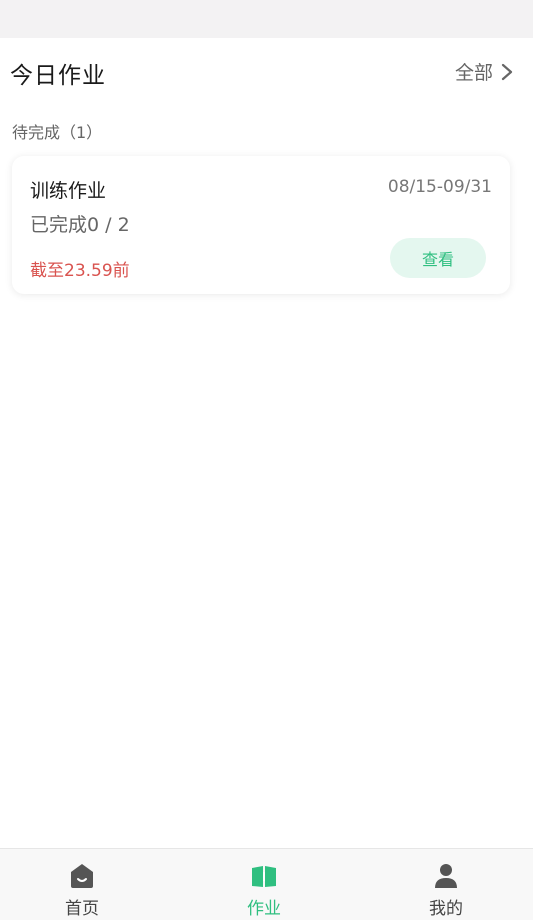  What do you see at coordinates (473, 73) in the screenshot?
I see `view-all-label: 全部` at bounding box center [473, 73].